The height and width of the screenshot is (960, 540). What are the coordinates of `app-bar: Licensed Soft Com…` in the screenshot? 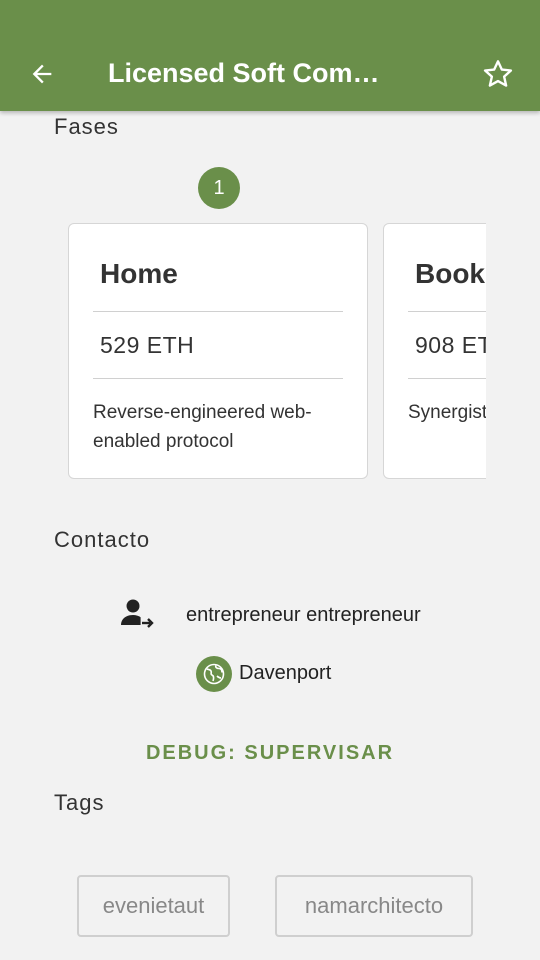 It's located at (270, 55).